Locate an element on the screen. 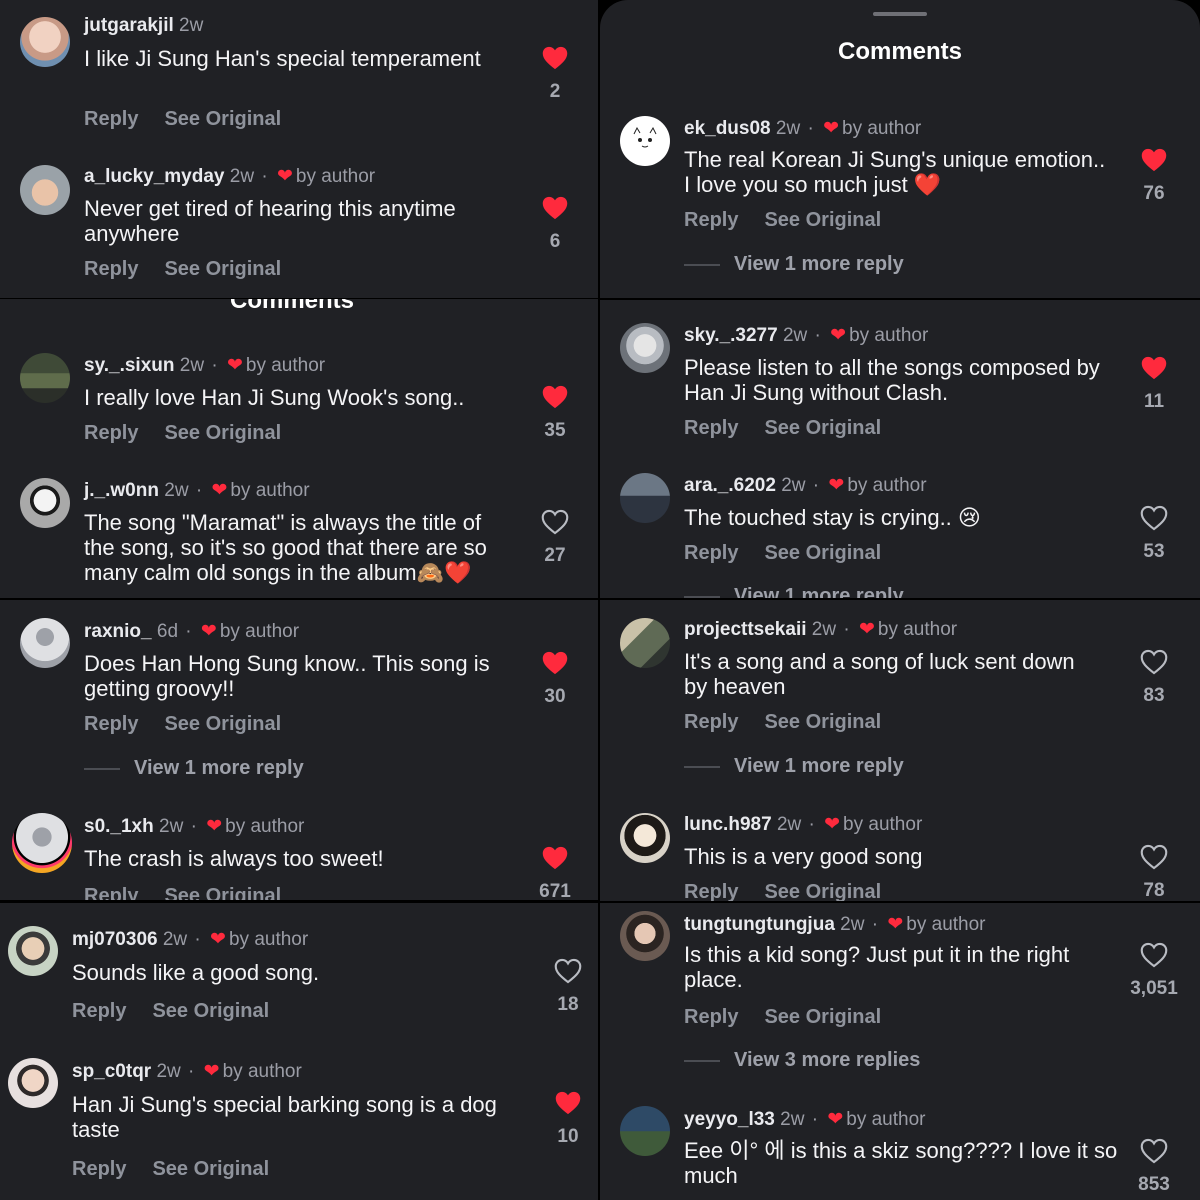  like-control: 53 is located at coordinates (1154, 534).